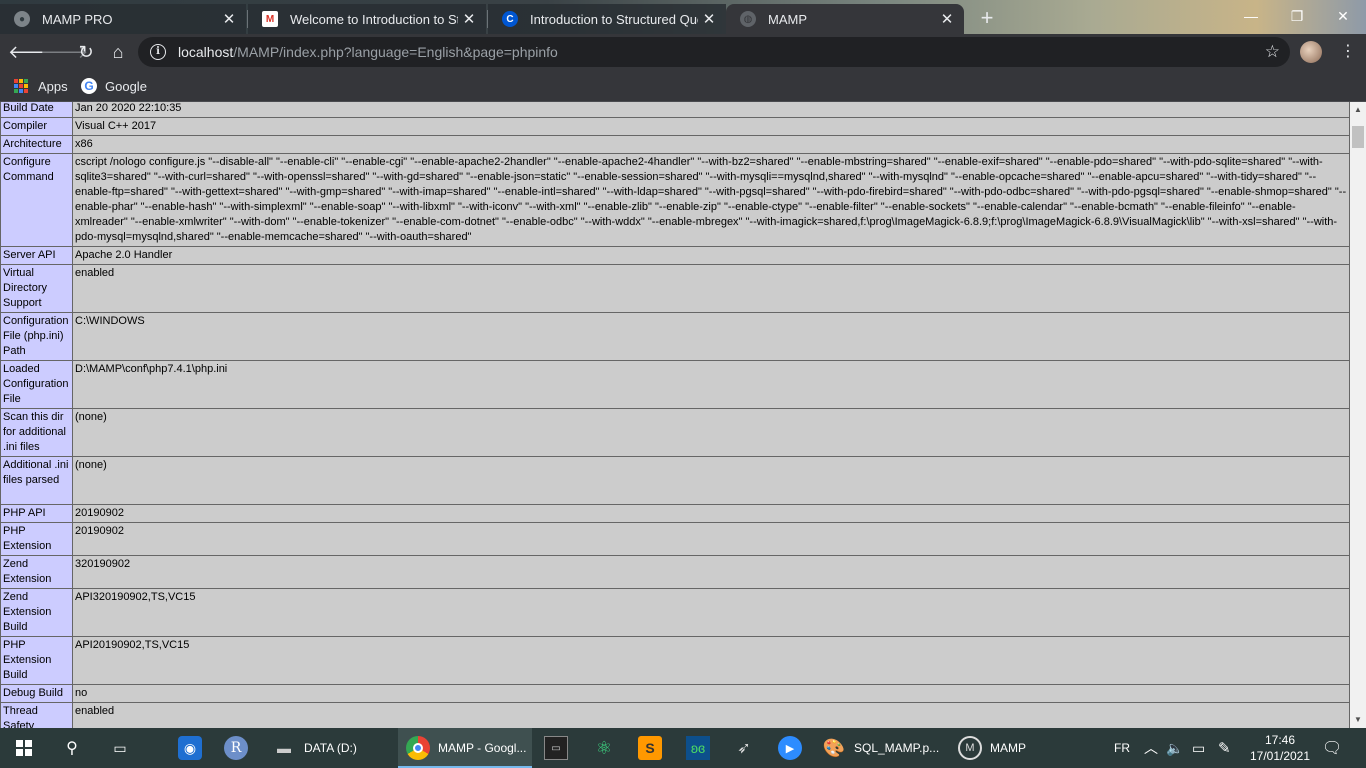 This screenshot has height=768, width=1366. I want to click on taskbar-app: R, so click(236, 748).